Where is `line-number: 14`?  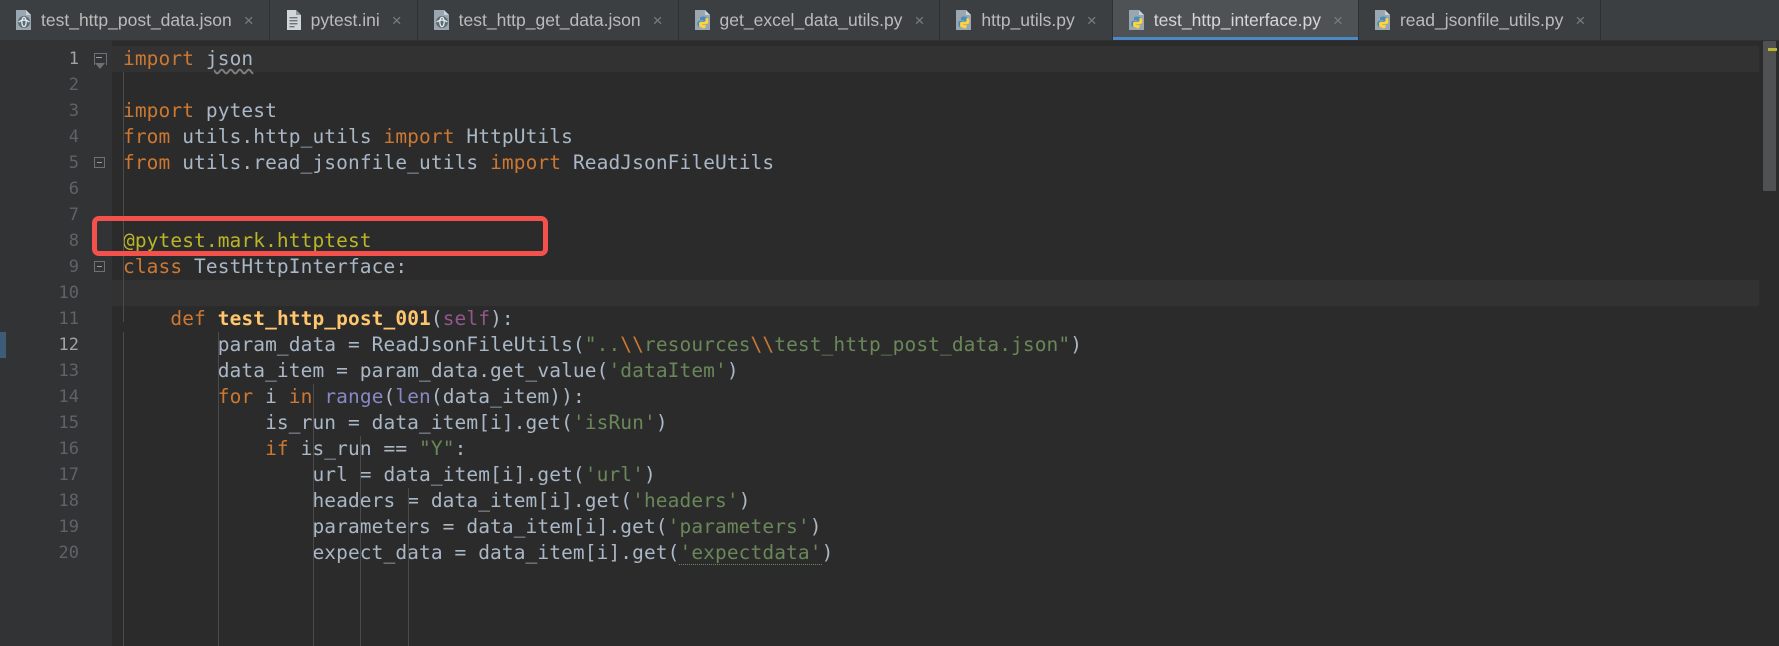
line-number: 14 is located at coordinates (68, 397).